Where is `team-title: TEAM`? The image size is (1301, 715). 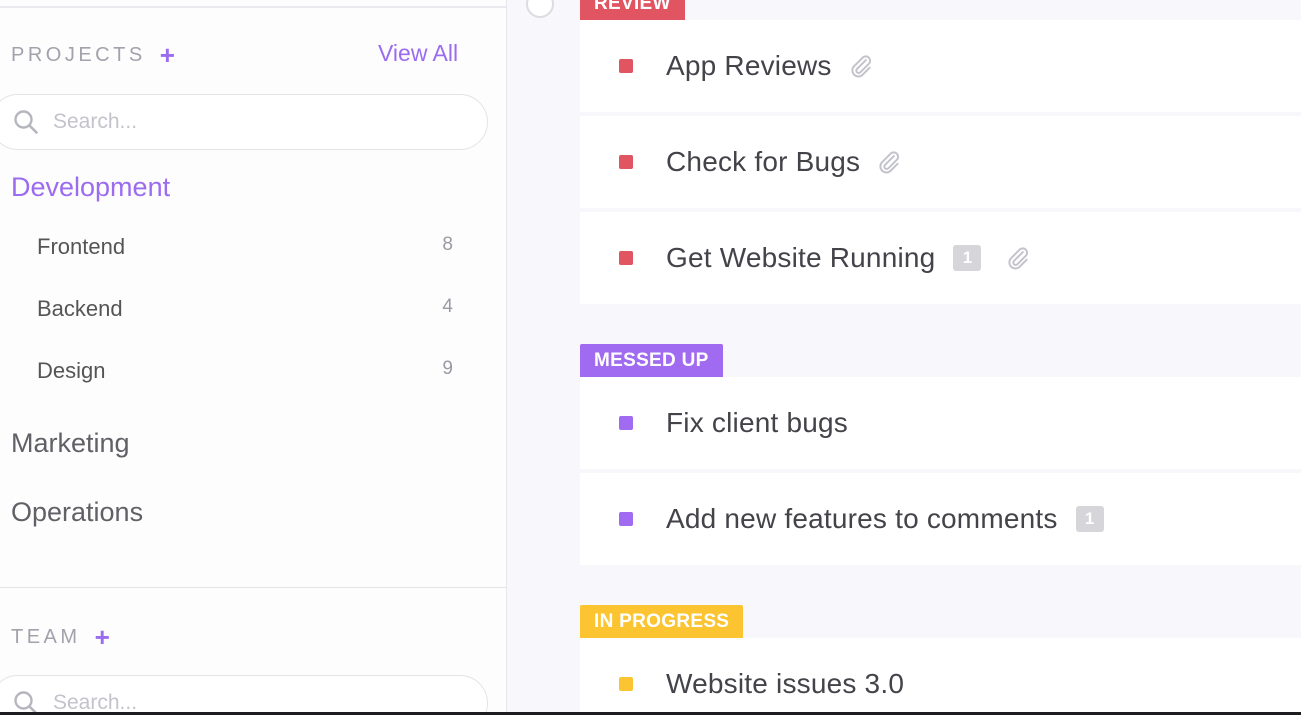 team-title: TEAM is located at coordinates (46, 636).